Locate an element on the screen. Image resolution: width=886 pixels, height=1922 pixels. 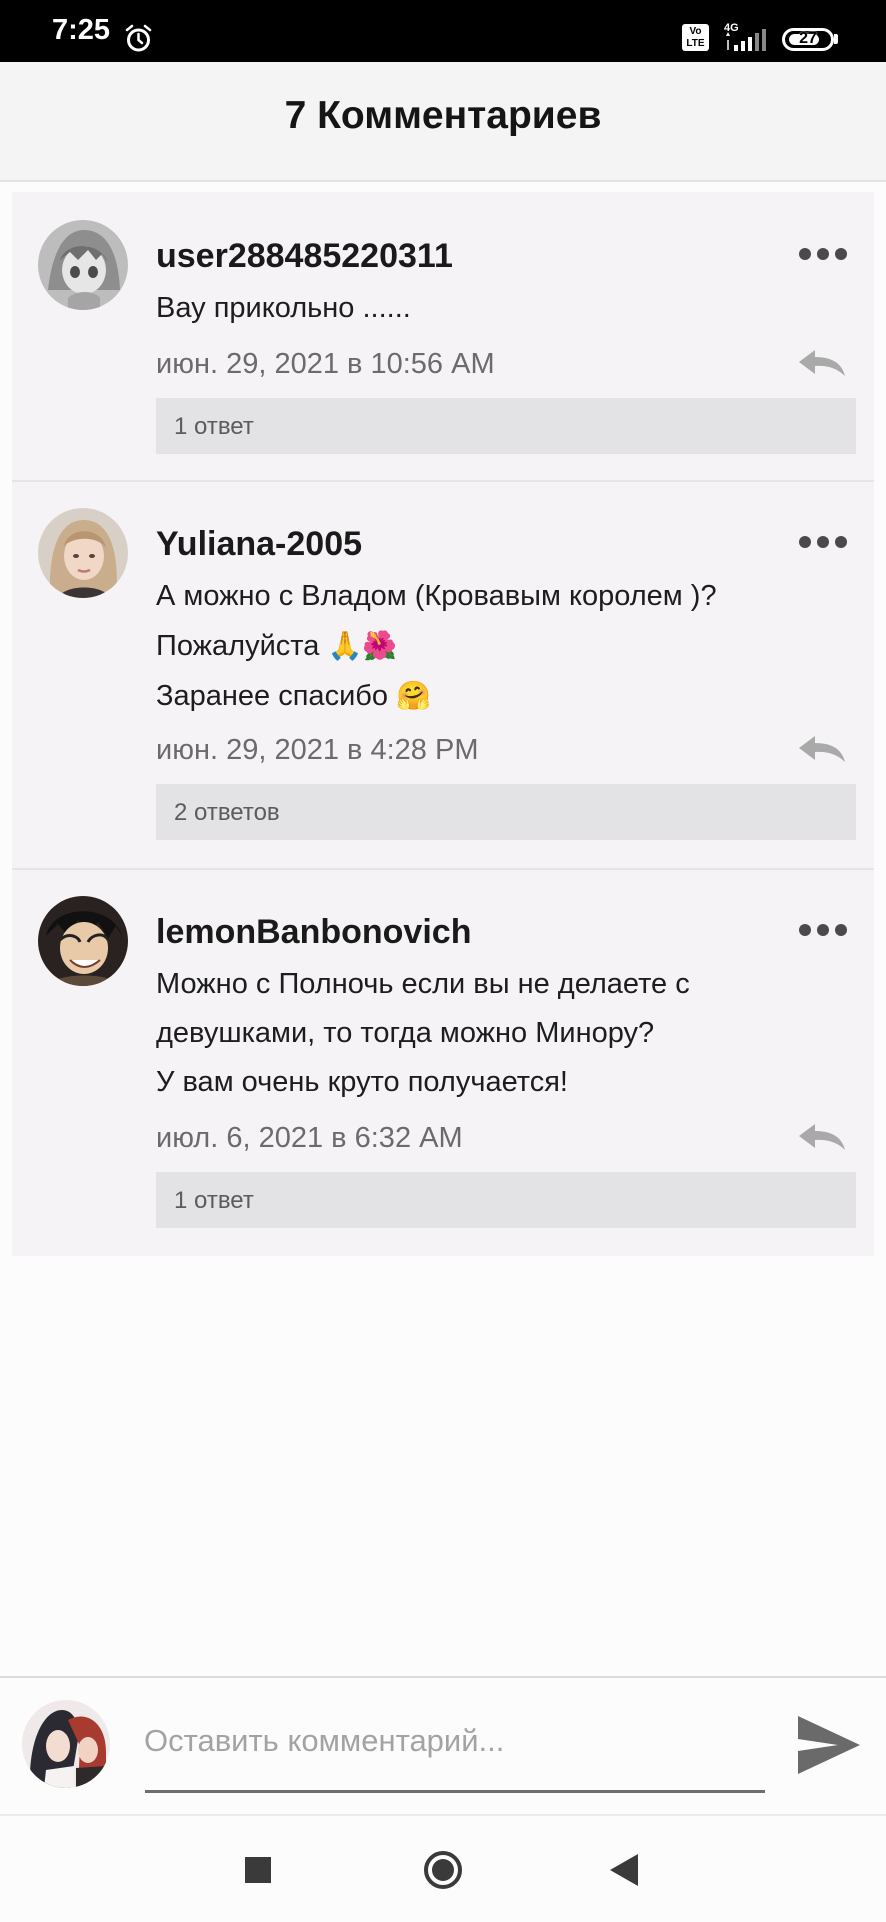
replies-button: 2 ответов is located at coordinates (506, 812).